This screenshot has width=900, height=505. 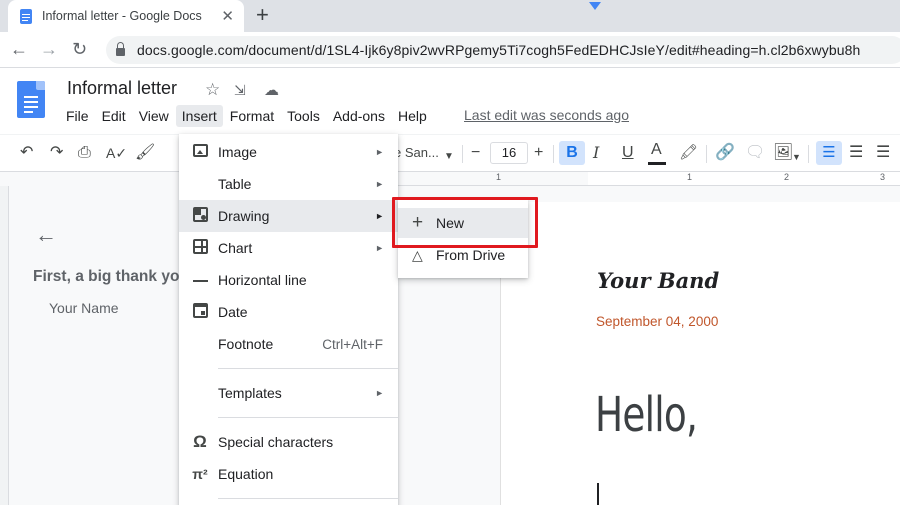 What do you see at coordinates (546, 115) in the screenshot?
I see `last-edit-link: Last edit was seconds ago` at bounding box center [546, 115].